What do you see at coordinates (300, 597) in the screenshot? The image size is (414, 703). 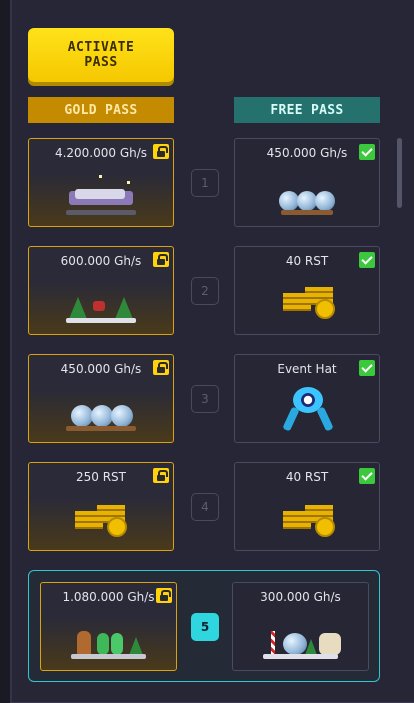 I see `reward-value: 300.000 Gh/s` at bounding box center [300, 597].